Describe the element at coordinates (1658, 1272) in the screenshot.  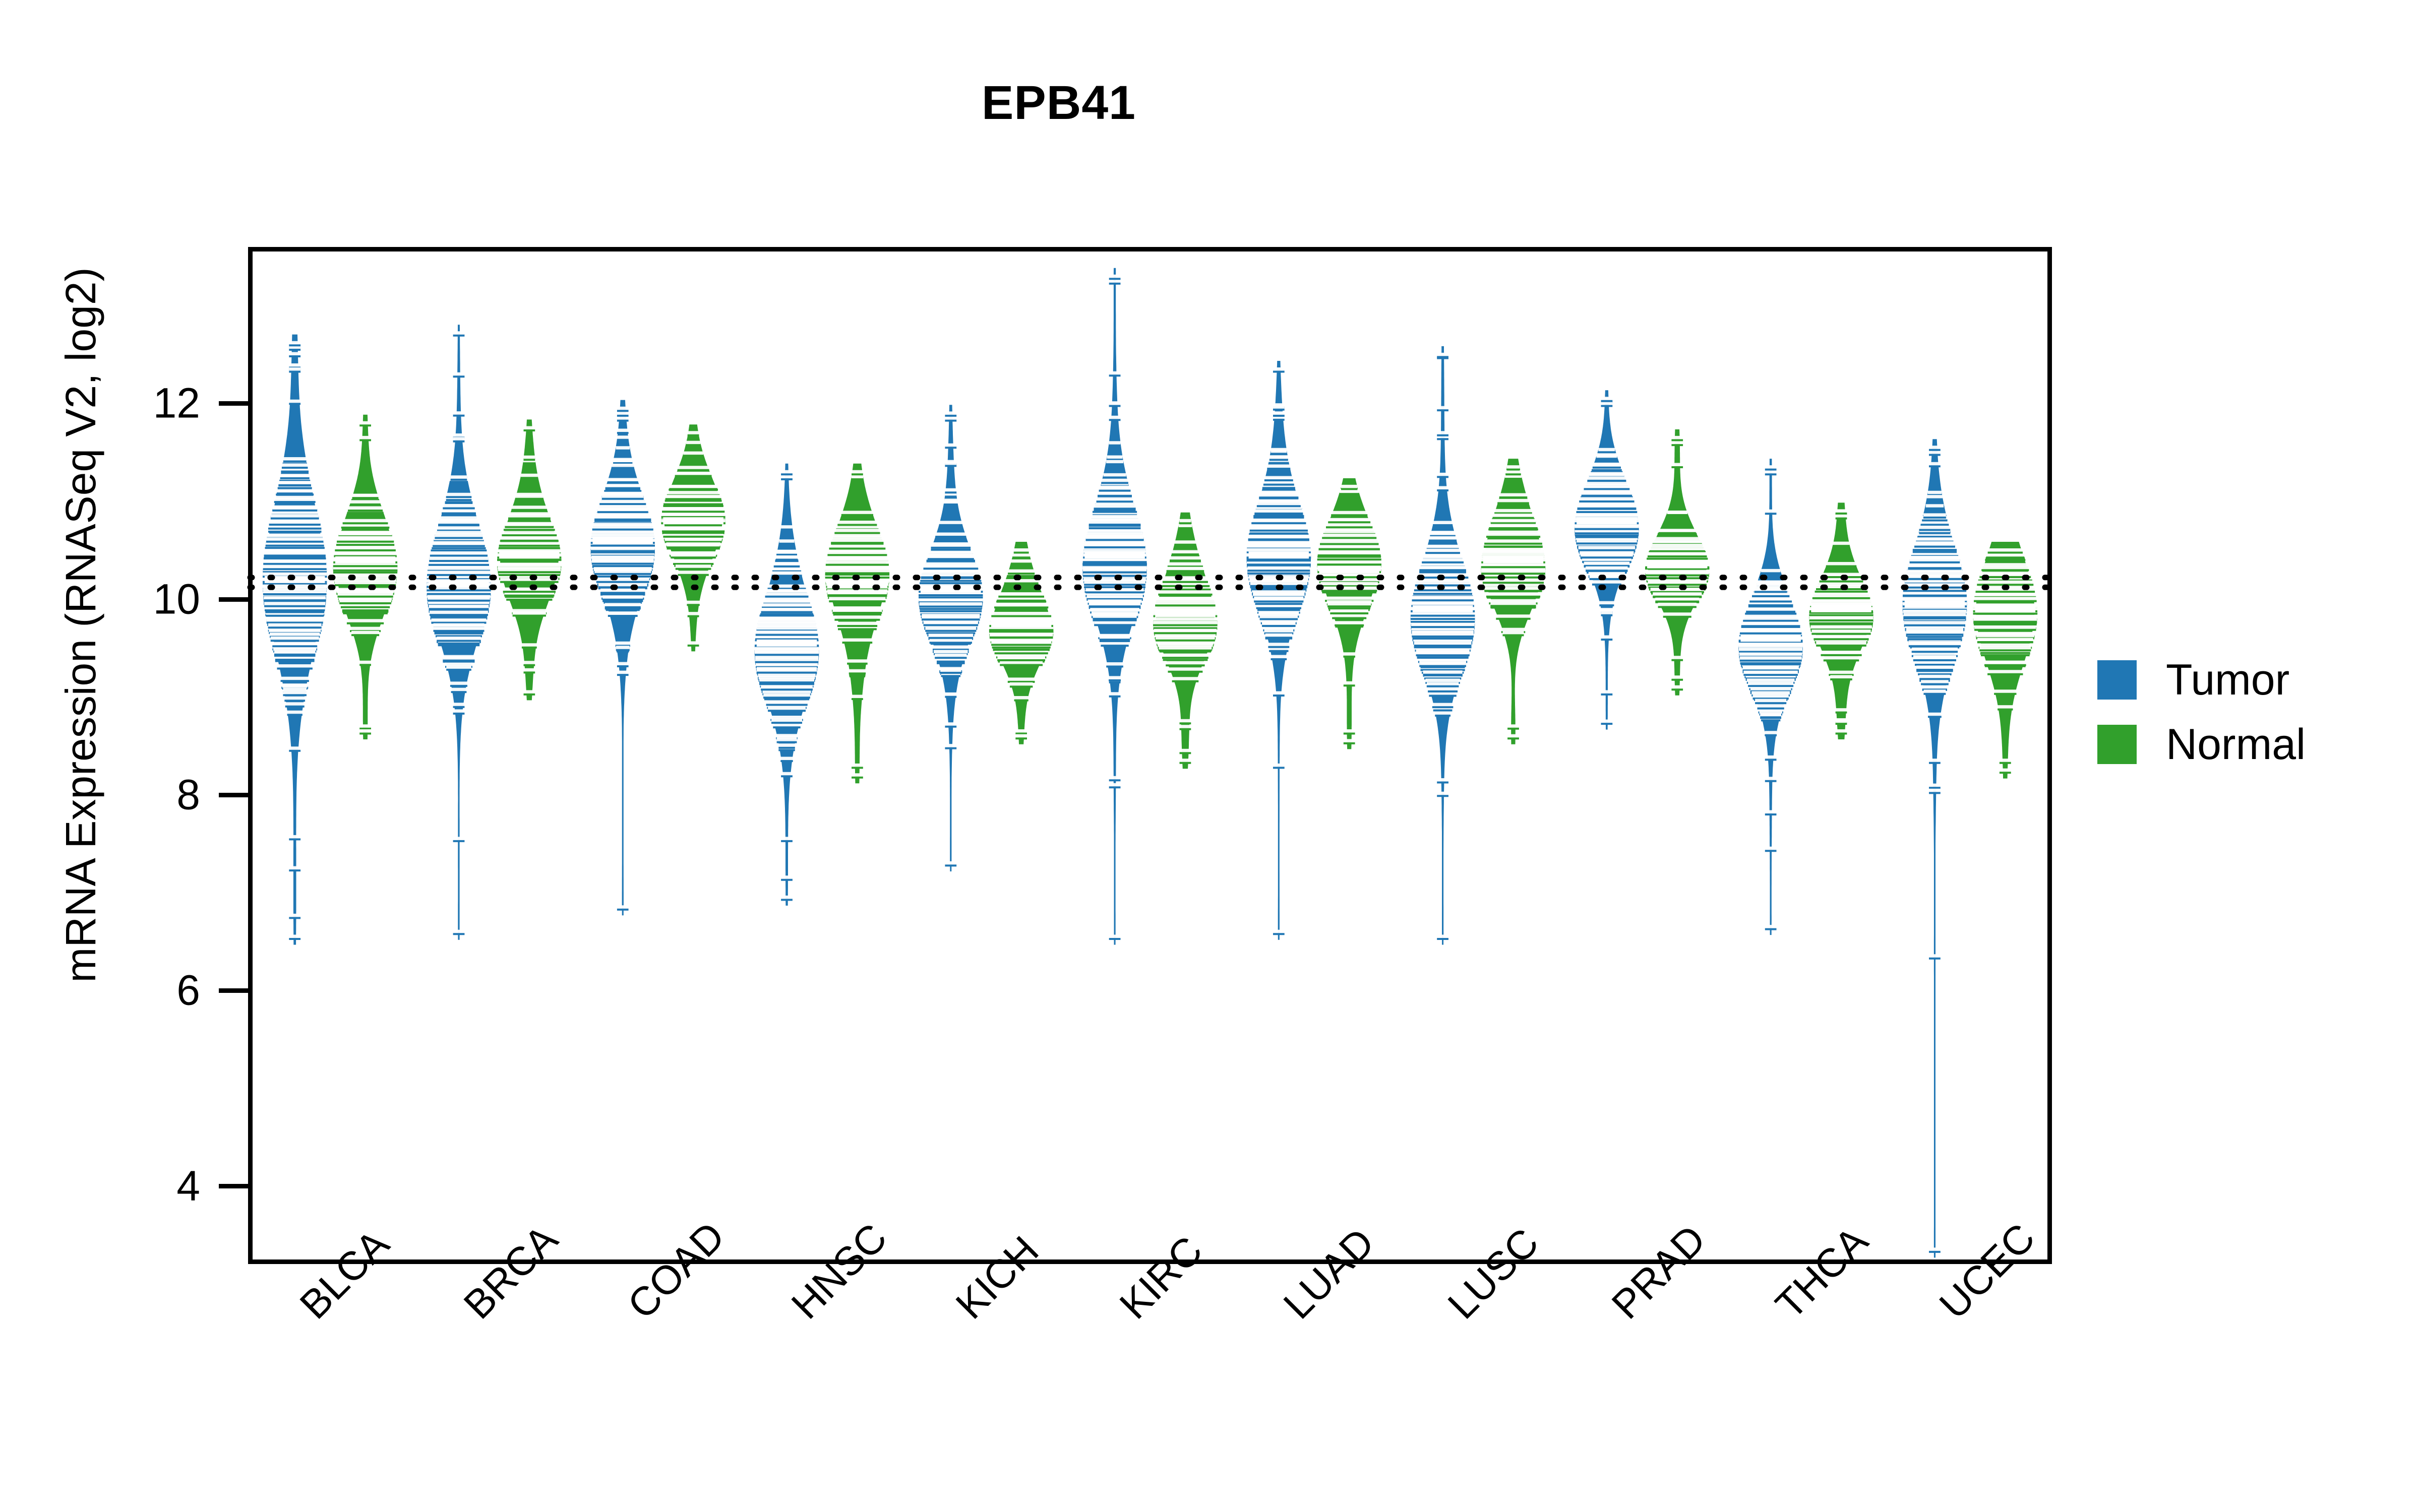
I see `x-tick-label-prad: PRAD` at that location.